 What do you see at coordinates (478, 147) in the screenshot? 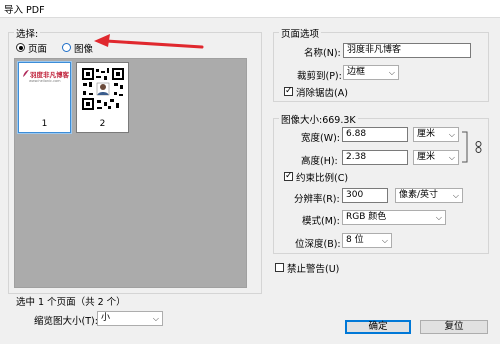
I see `chain-link-icon` at bounding box center [478, 147].